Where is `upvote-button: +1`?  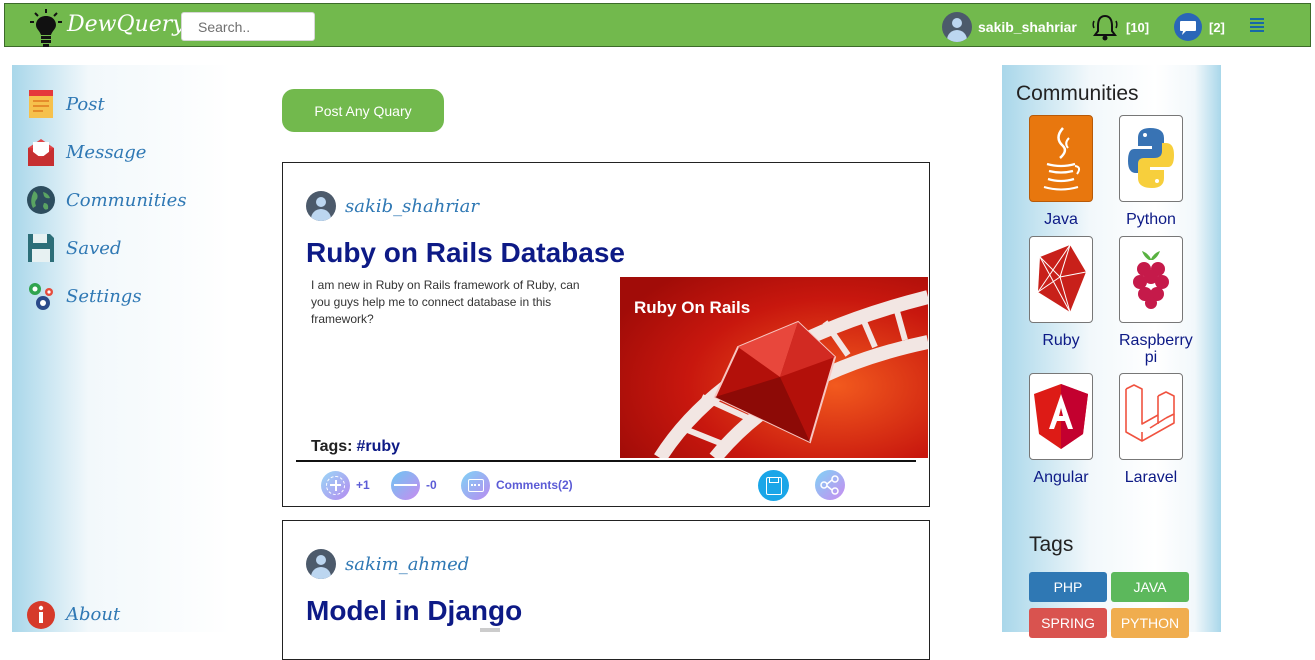
upvote-button: +1 is located at coordinates (345, 485).